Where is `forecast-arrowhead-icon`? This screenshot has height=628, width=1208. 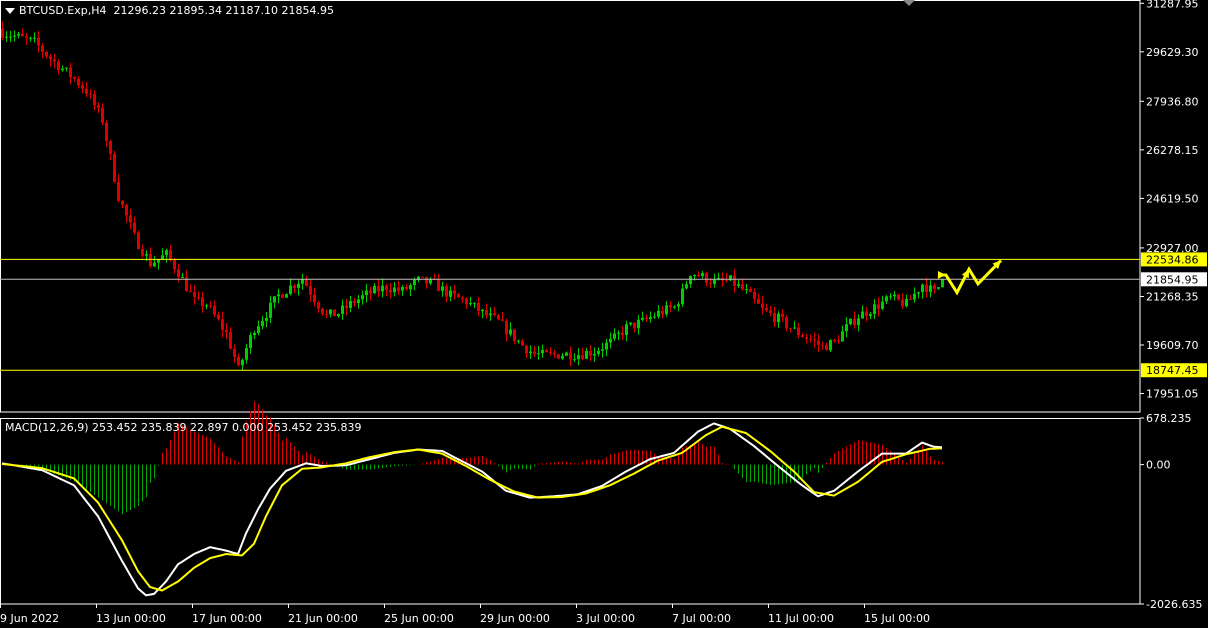 forecast-arrowhead-icon is located at coordinates (941, 274).